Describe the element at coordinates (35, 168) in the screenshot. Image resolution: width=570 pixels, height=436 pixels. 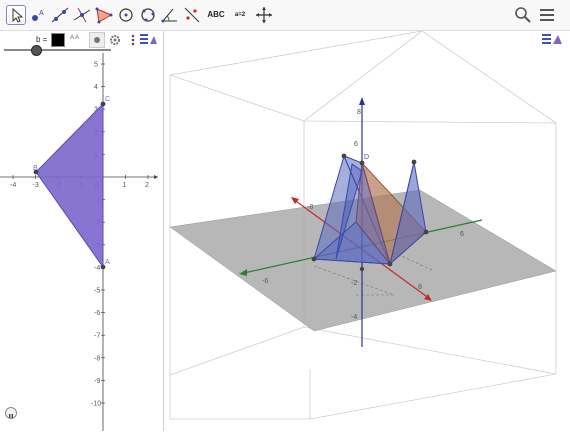
I see `point-b-label: B` at that location.